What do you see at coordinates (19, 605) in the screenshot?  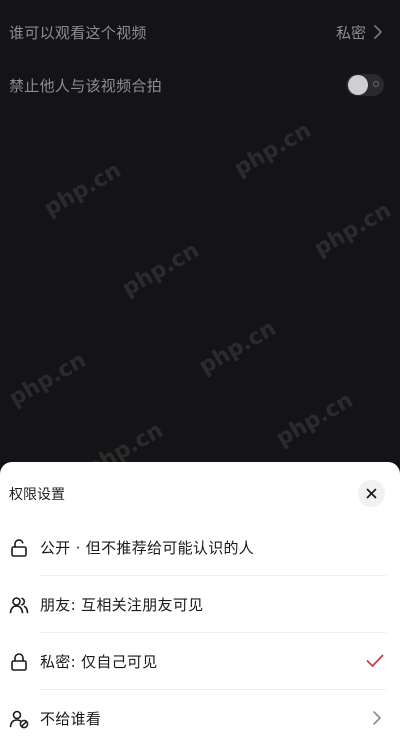 I see `friends-icon` at bounding box center [19, 605].